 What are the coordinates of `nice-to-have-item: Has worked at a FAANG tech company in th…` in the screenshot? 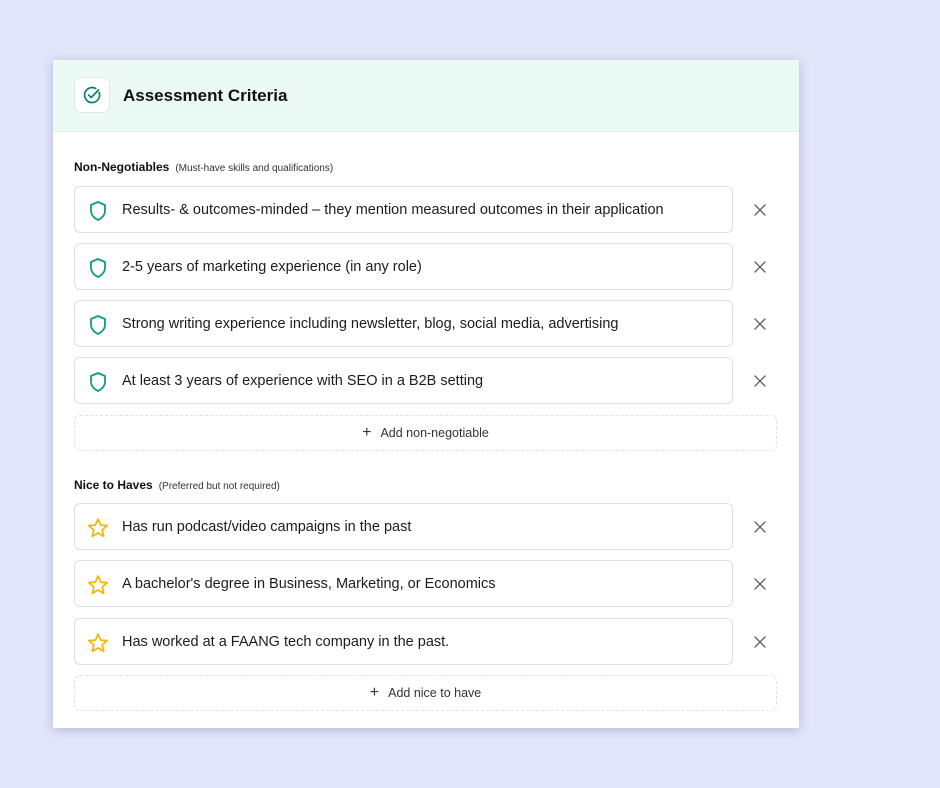 It's located at (403, 641).